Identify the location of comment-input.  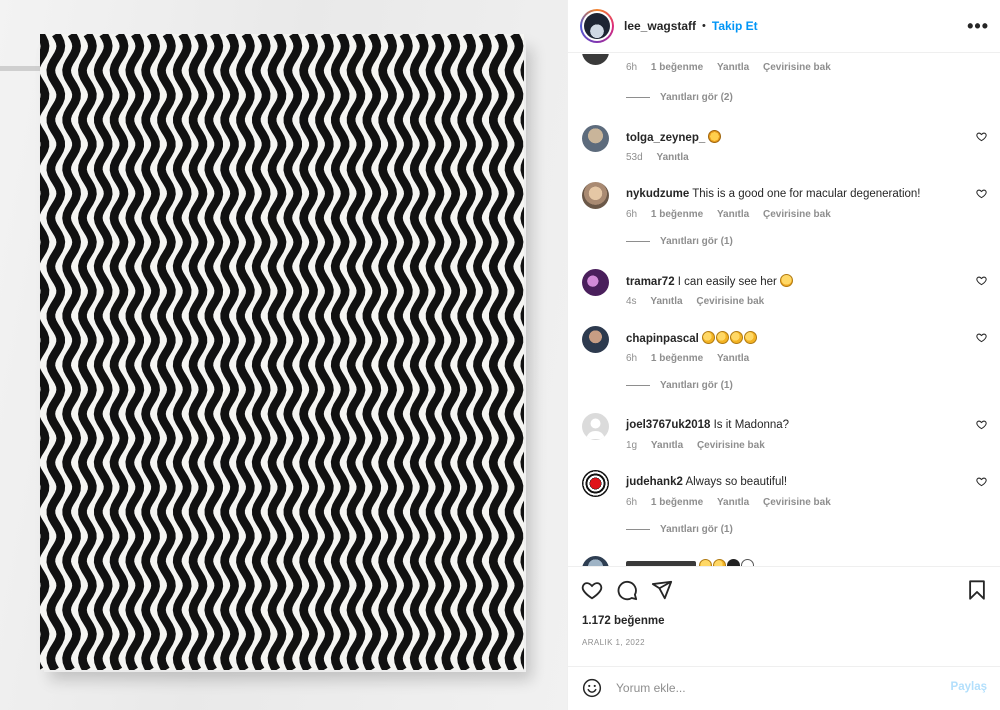
(771, 688).